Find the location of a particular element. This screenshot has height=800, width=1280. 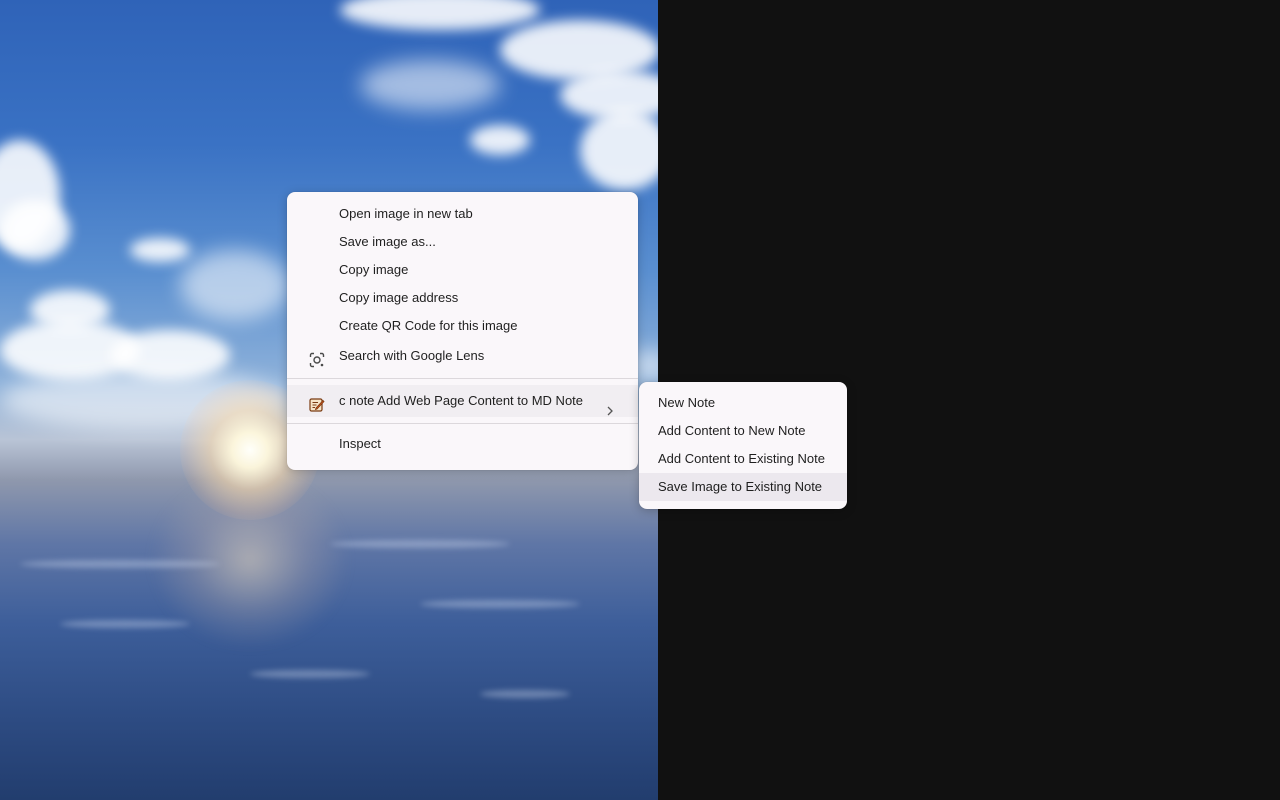

menu-item-open-image-new-tab: Open image in new tab is located at coordinates (462, 214).